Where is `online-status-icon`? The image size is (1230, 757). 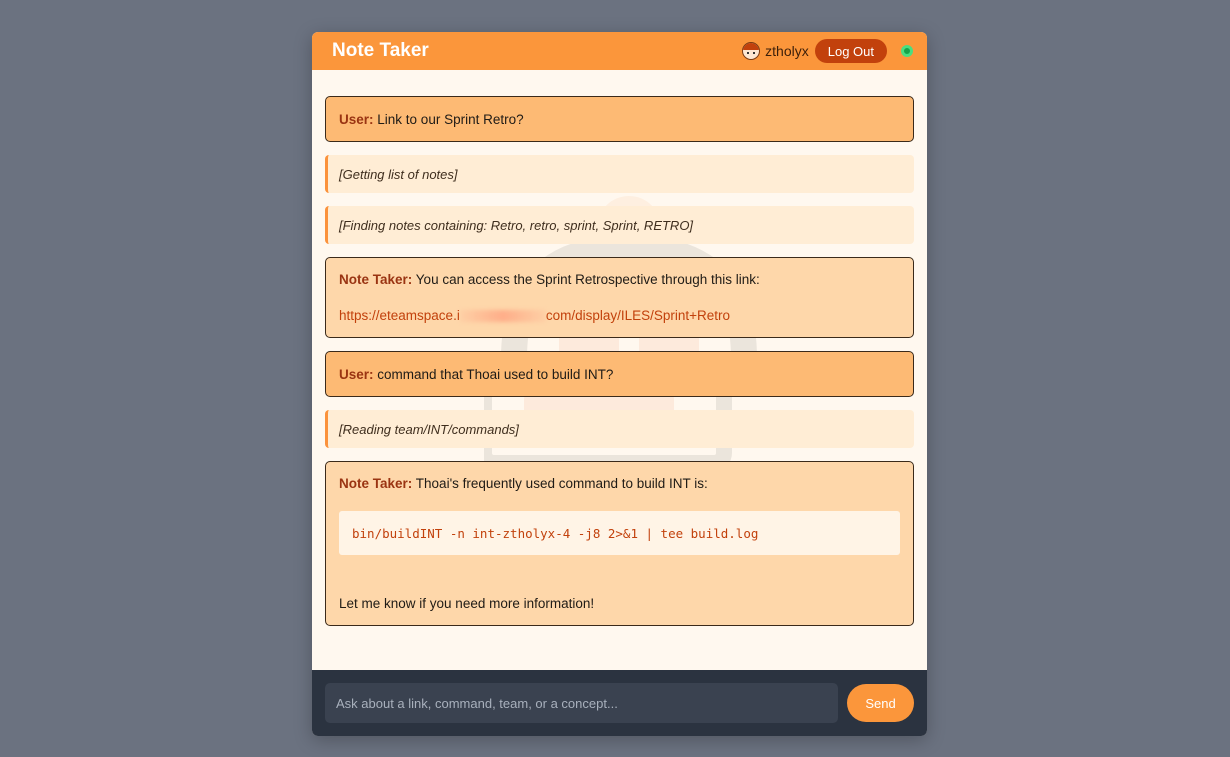
online-status-icon is located at coordinates (907, 51).